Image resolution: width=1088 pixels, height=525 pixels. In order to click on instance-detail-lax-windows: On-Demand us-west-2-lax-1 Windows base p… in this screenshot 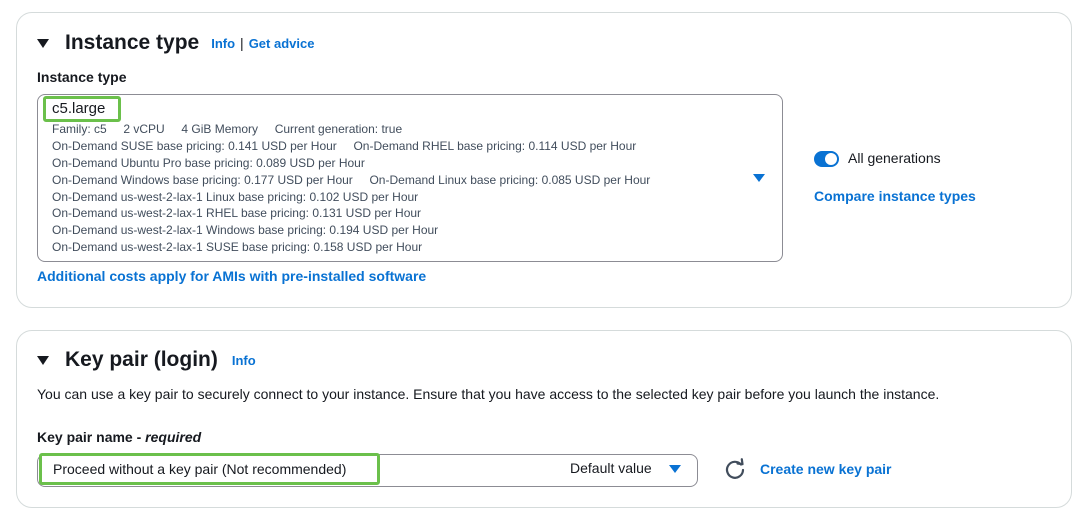, I will do `click(245, 230)`.